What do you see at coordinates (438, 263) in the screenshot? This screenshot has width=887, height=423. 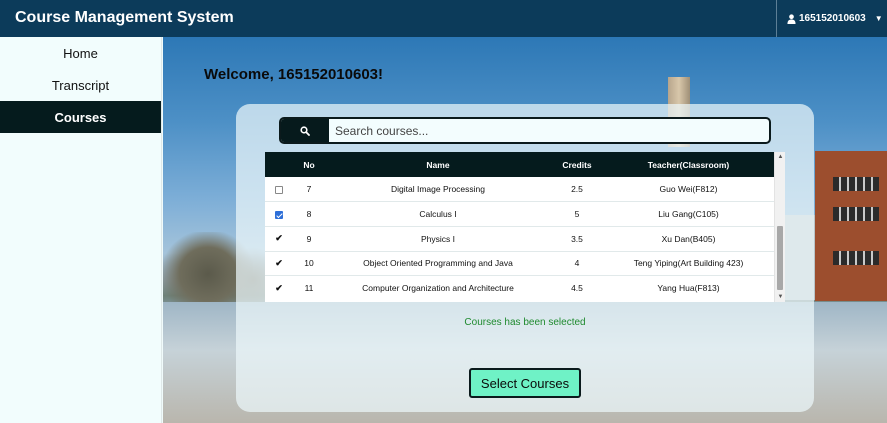 I see `cell-name: Object Oriented Programming and Java` at bounding box center [438, 263].